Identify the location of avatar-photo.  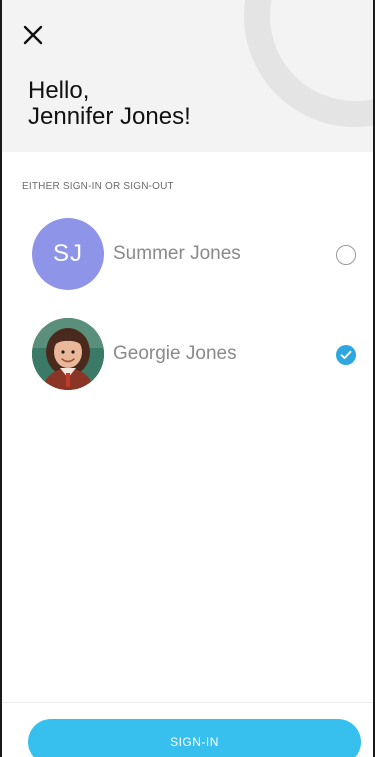
(68, 354).